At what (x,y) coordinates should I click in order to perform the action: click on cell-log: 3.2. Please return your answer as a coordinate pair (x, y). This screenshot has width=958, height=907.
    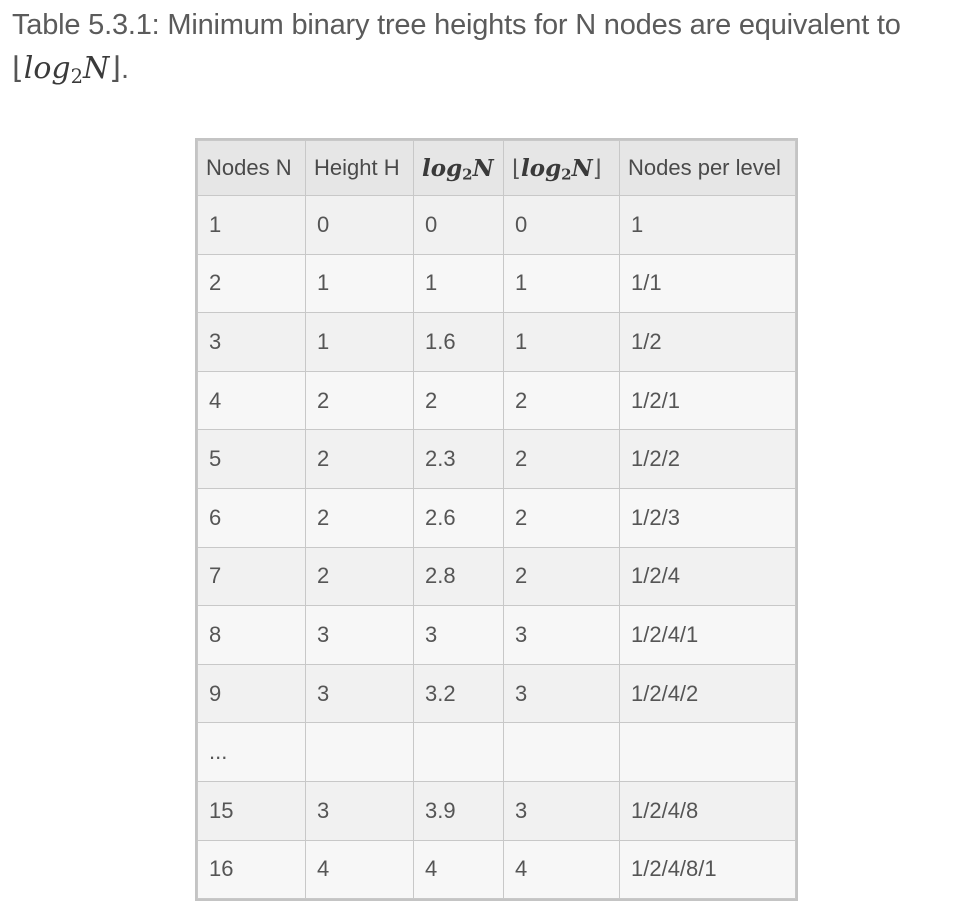
    Looking at the image, I should click on (458, 693).